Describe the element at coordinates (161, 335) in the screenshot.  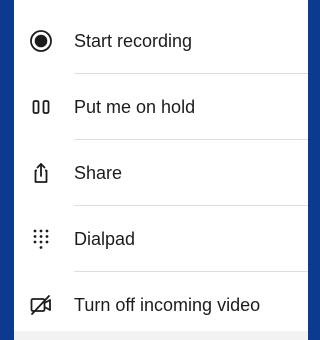
I see `sheet-bottom-edge` at that location.